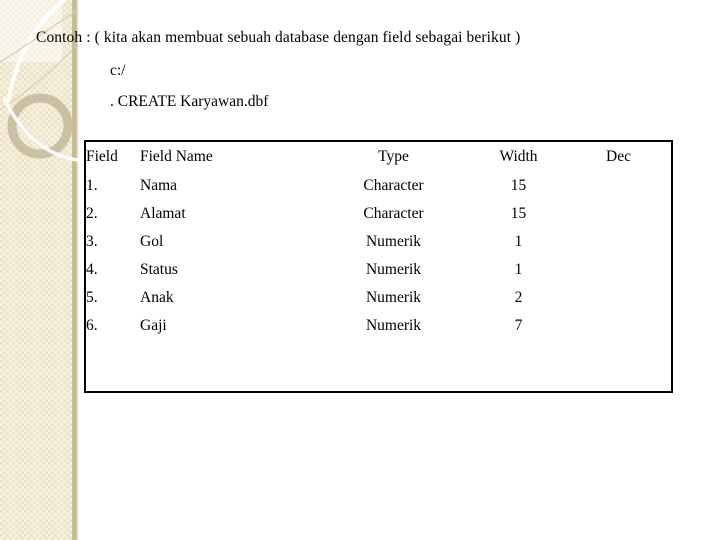 Image resolution: width=720 pixels, height=540 pixels. I want to click on cell-field-name: Nama, so click(159, 185).